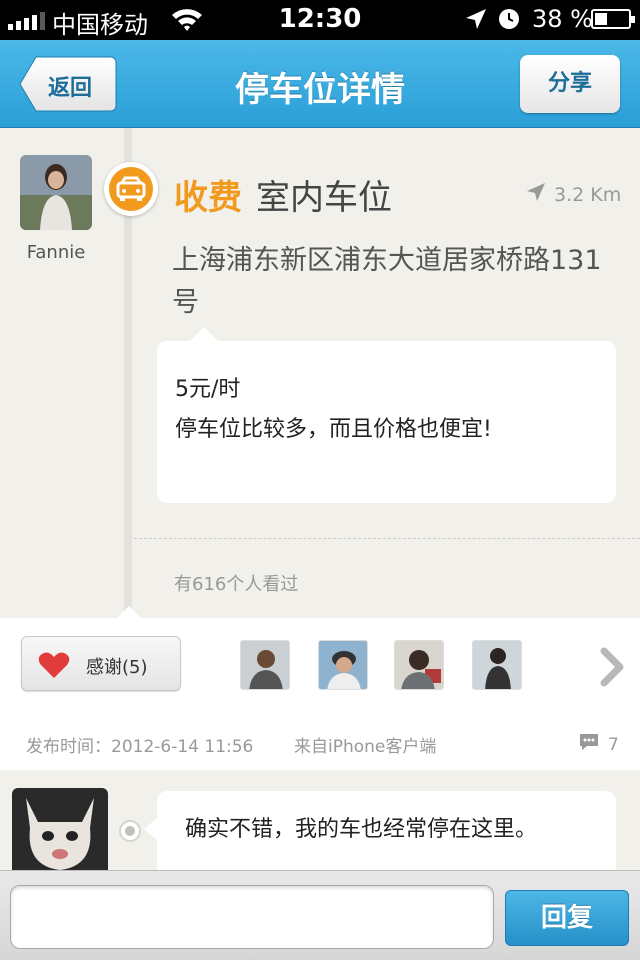  Describe the element at coordinates (589, 744) in the screenshot. I see `comment-bubble-icon` at that location.